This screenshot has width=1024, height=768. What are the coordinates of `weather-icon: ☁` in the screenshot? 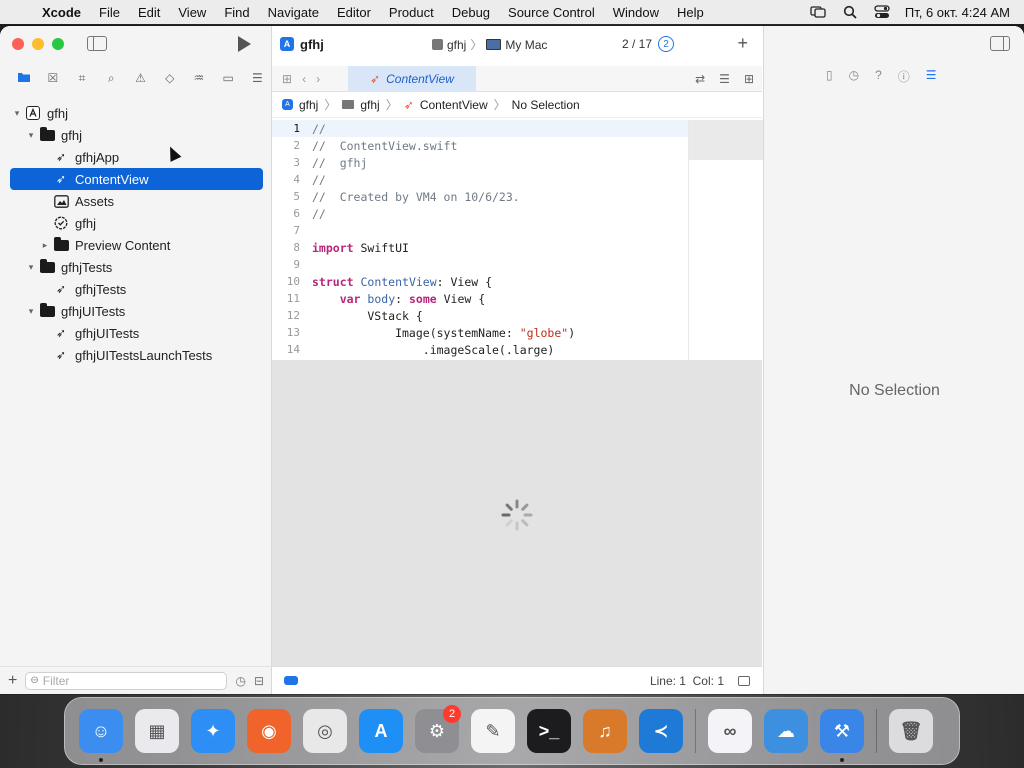 It's located at (786, 731).